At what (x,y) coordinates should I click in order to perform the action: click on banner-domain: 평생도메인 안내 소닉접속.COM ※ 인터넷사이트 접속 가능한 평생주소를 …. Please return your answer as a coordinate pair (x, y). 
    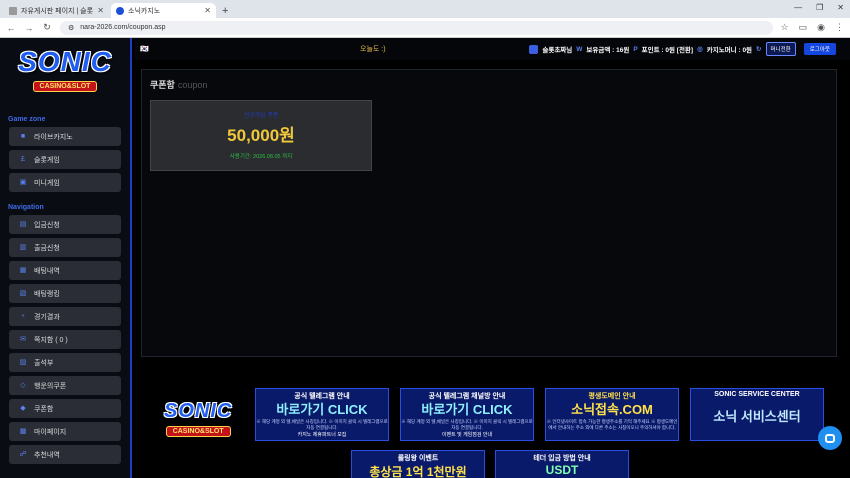
    Looking at the image, I should click on (612, 414).